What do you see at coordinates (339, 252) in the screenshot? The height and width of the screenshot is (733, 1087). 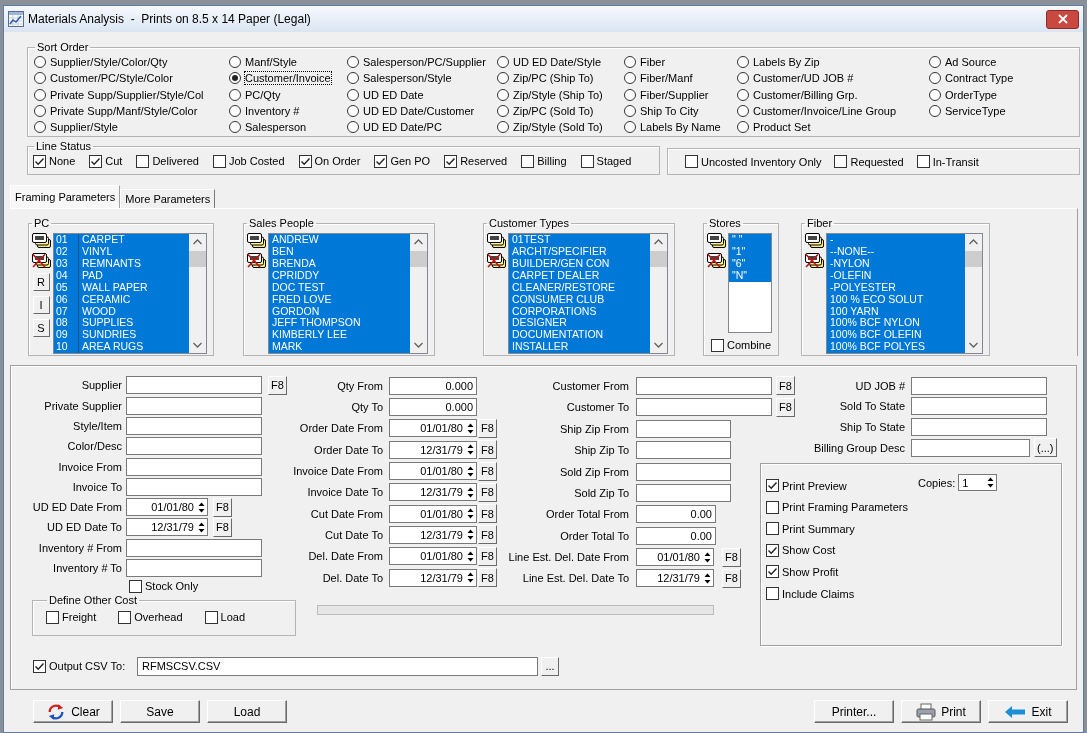 I see `list-item: BEN` at bounding box center [339, 252].